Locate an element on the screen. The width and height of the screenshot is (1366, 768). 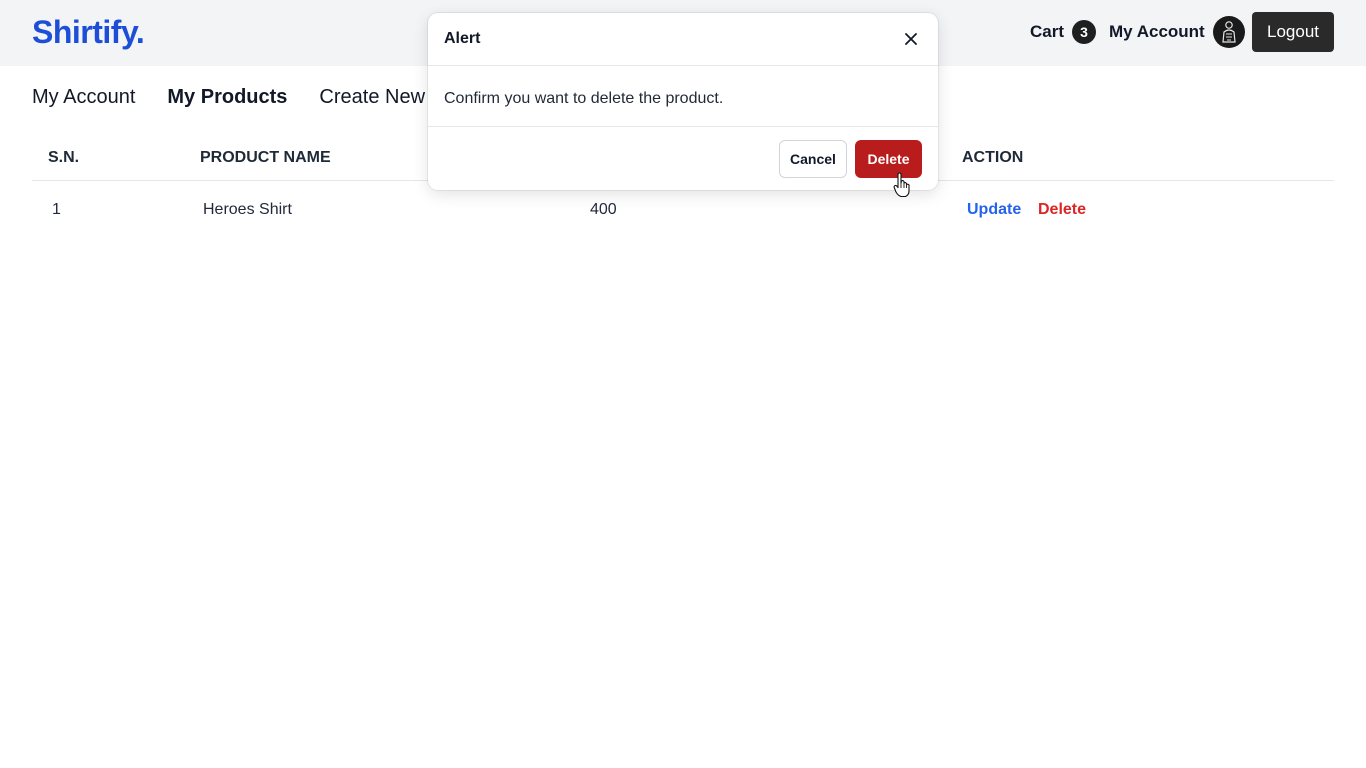
avatar-figure-icon is located at coordinates (1229, 32).